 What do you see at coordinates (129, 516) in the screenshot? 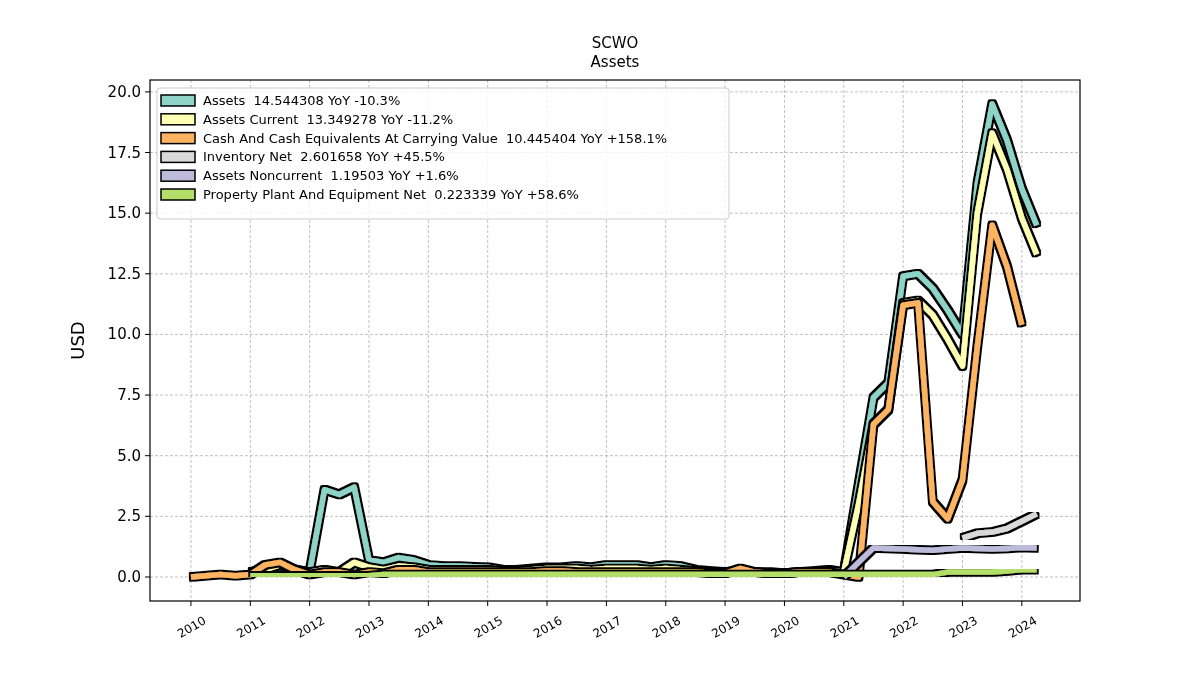
I see `y-tick-label: 2.5` at bounding box center [129, 516].